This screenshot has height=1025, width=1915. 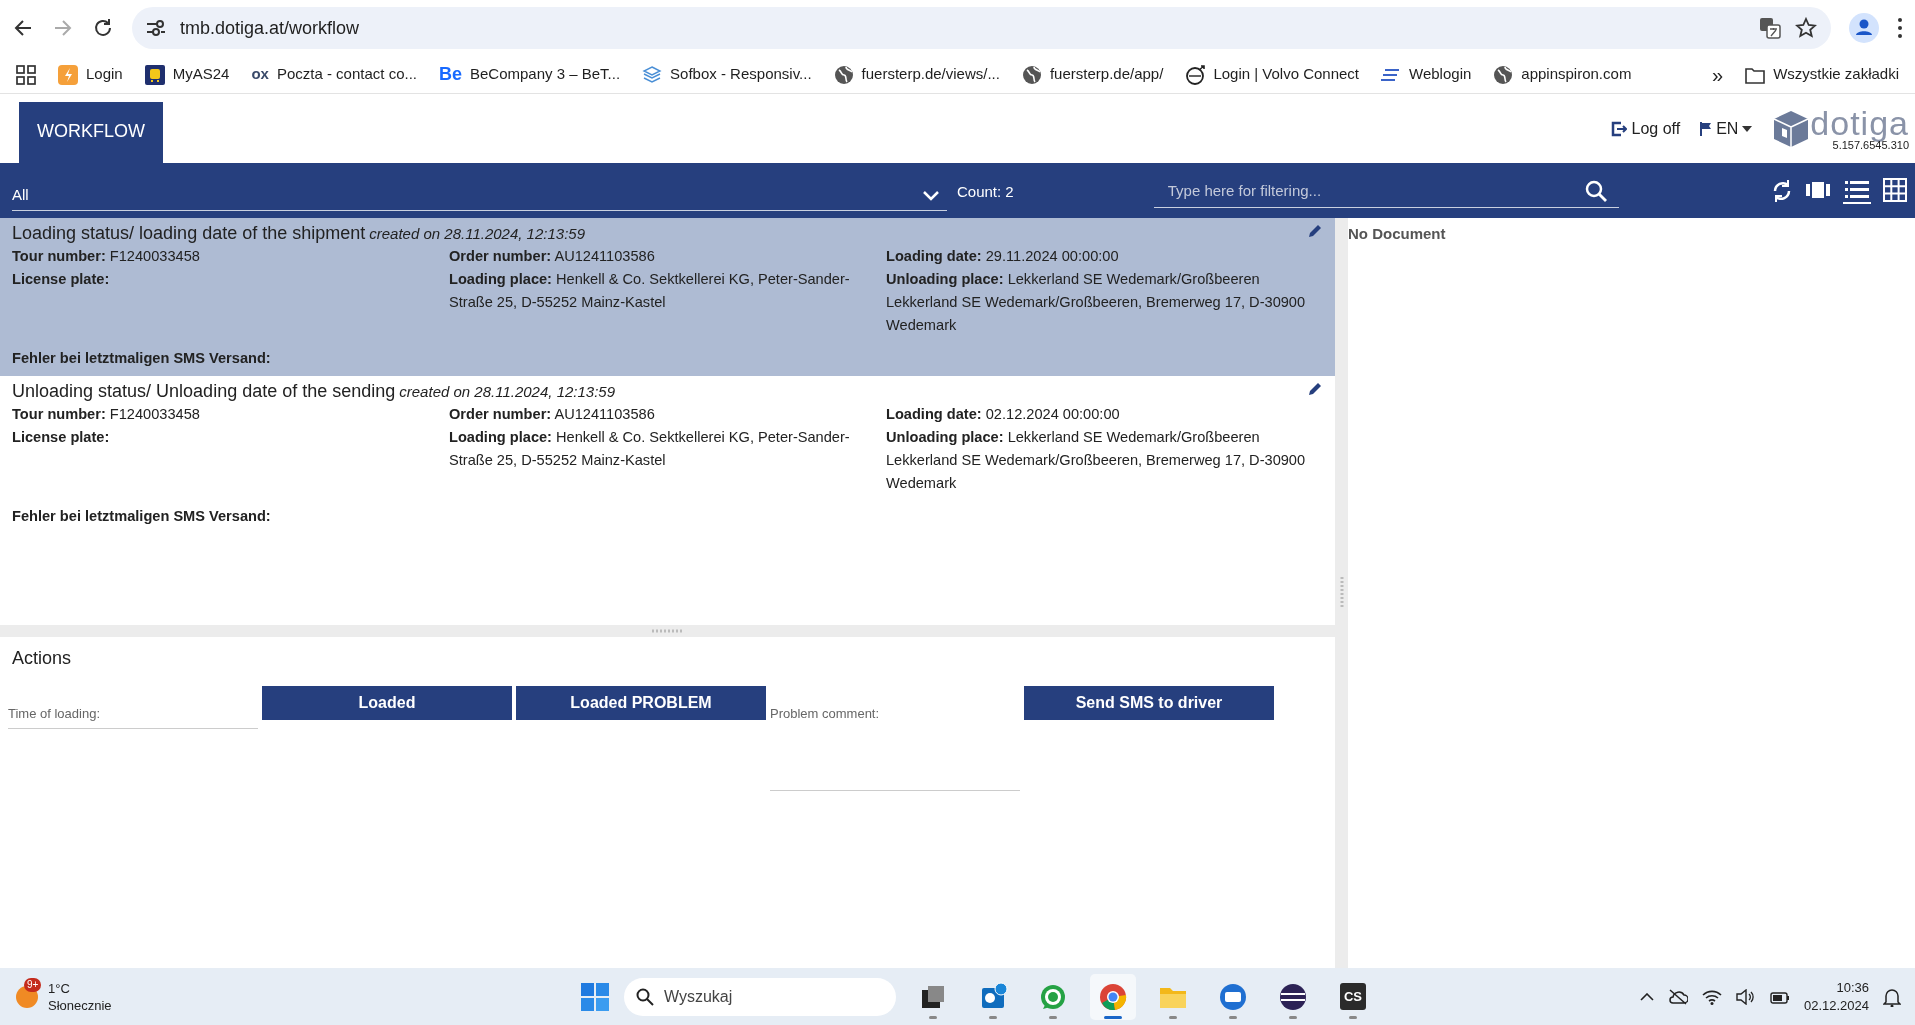 What do you see at coordinates (59, 988) in the screenshot?
I see `temperature-text: 1°C` at bounding box center [59, 988].